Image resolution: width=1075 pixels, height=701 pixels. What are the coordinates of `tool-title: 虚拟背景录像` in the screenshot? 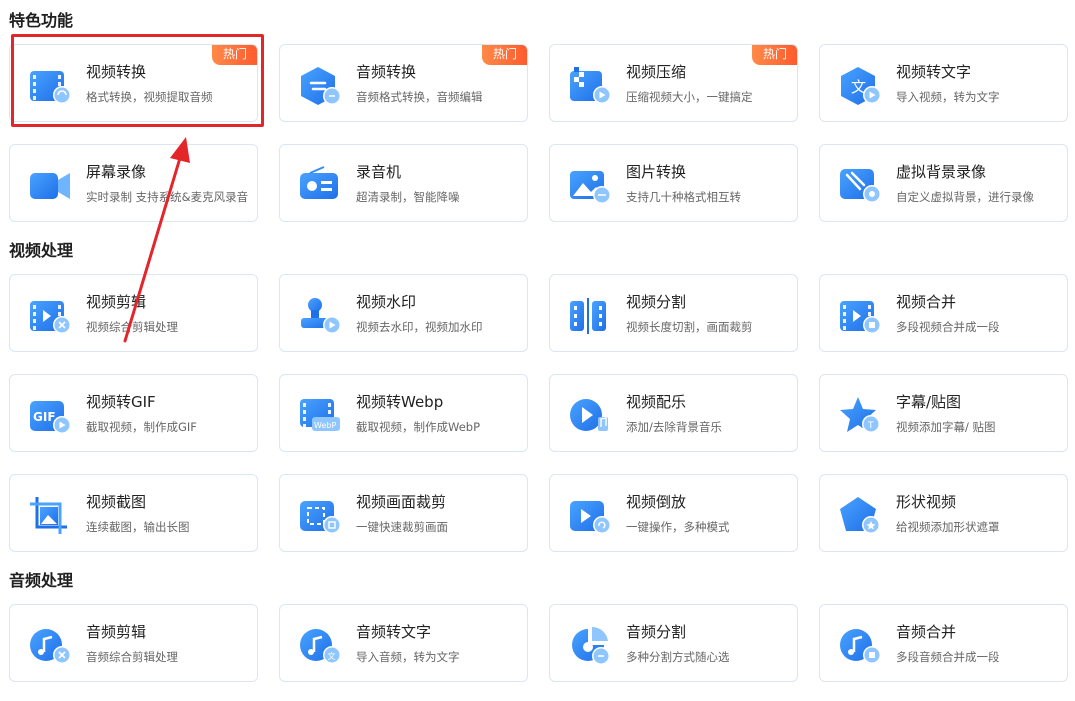 It's located at (941, 172).